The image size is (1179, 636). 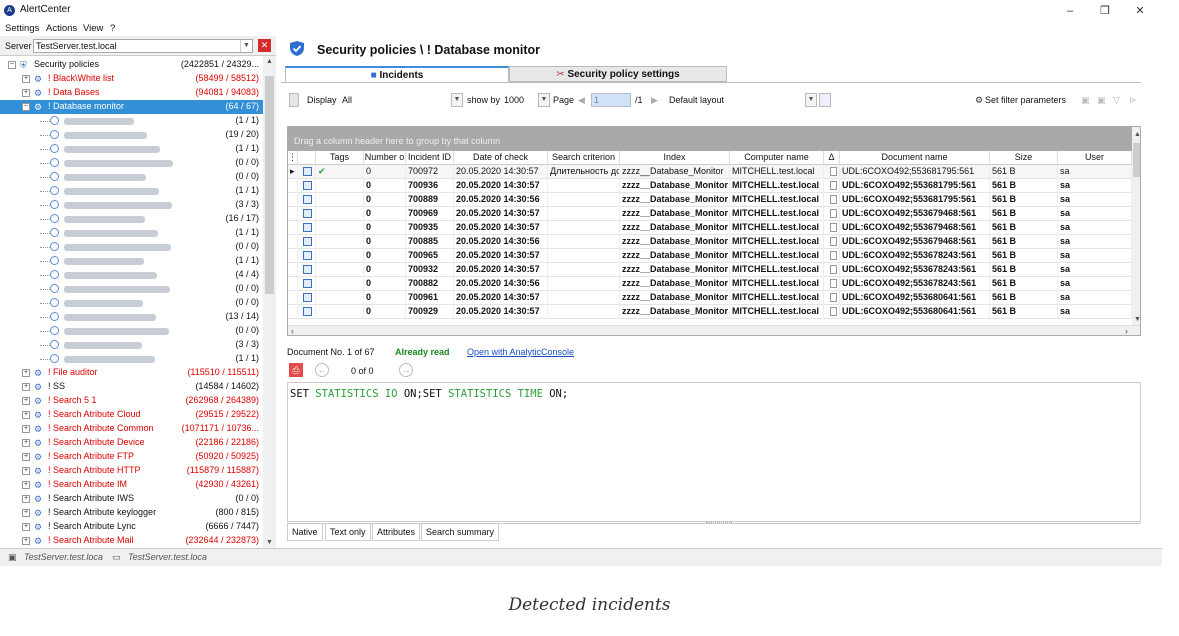 What do you see at coordinates (979, 100) in the screenshot?
I see `filter-settings-icon: ⚙` at bounding box center [979, 100].